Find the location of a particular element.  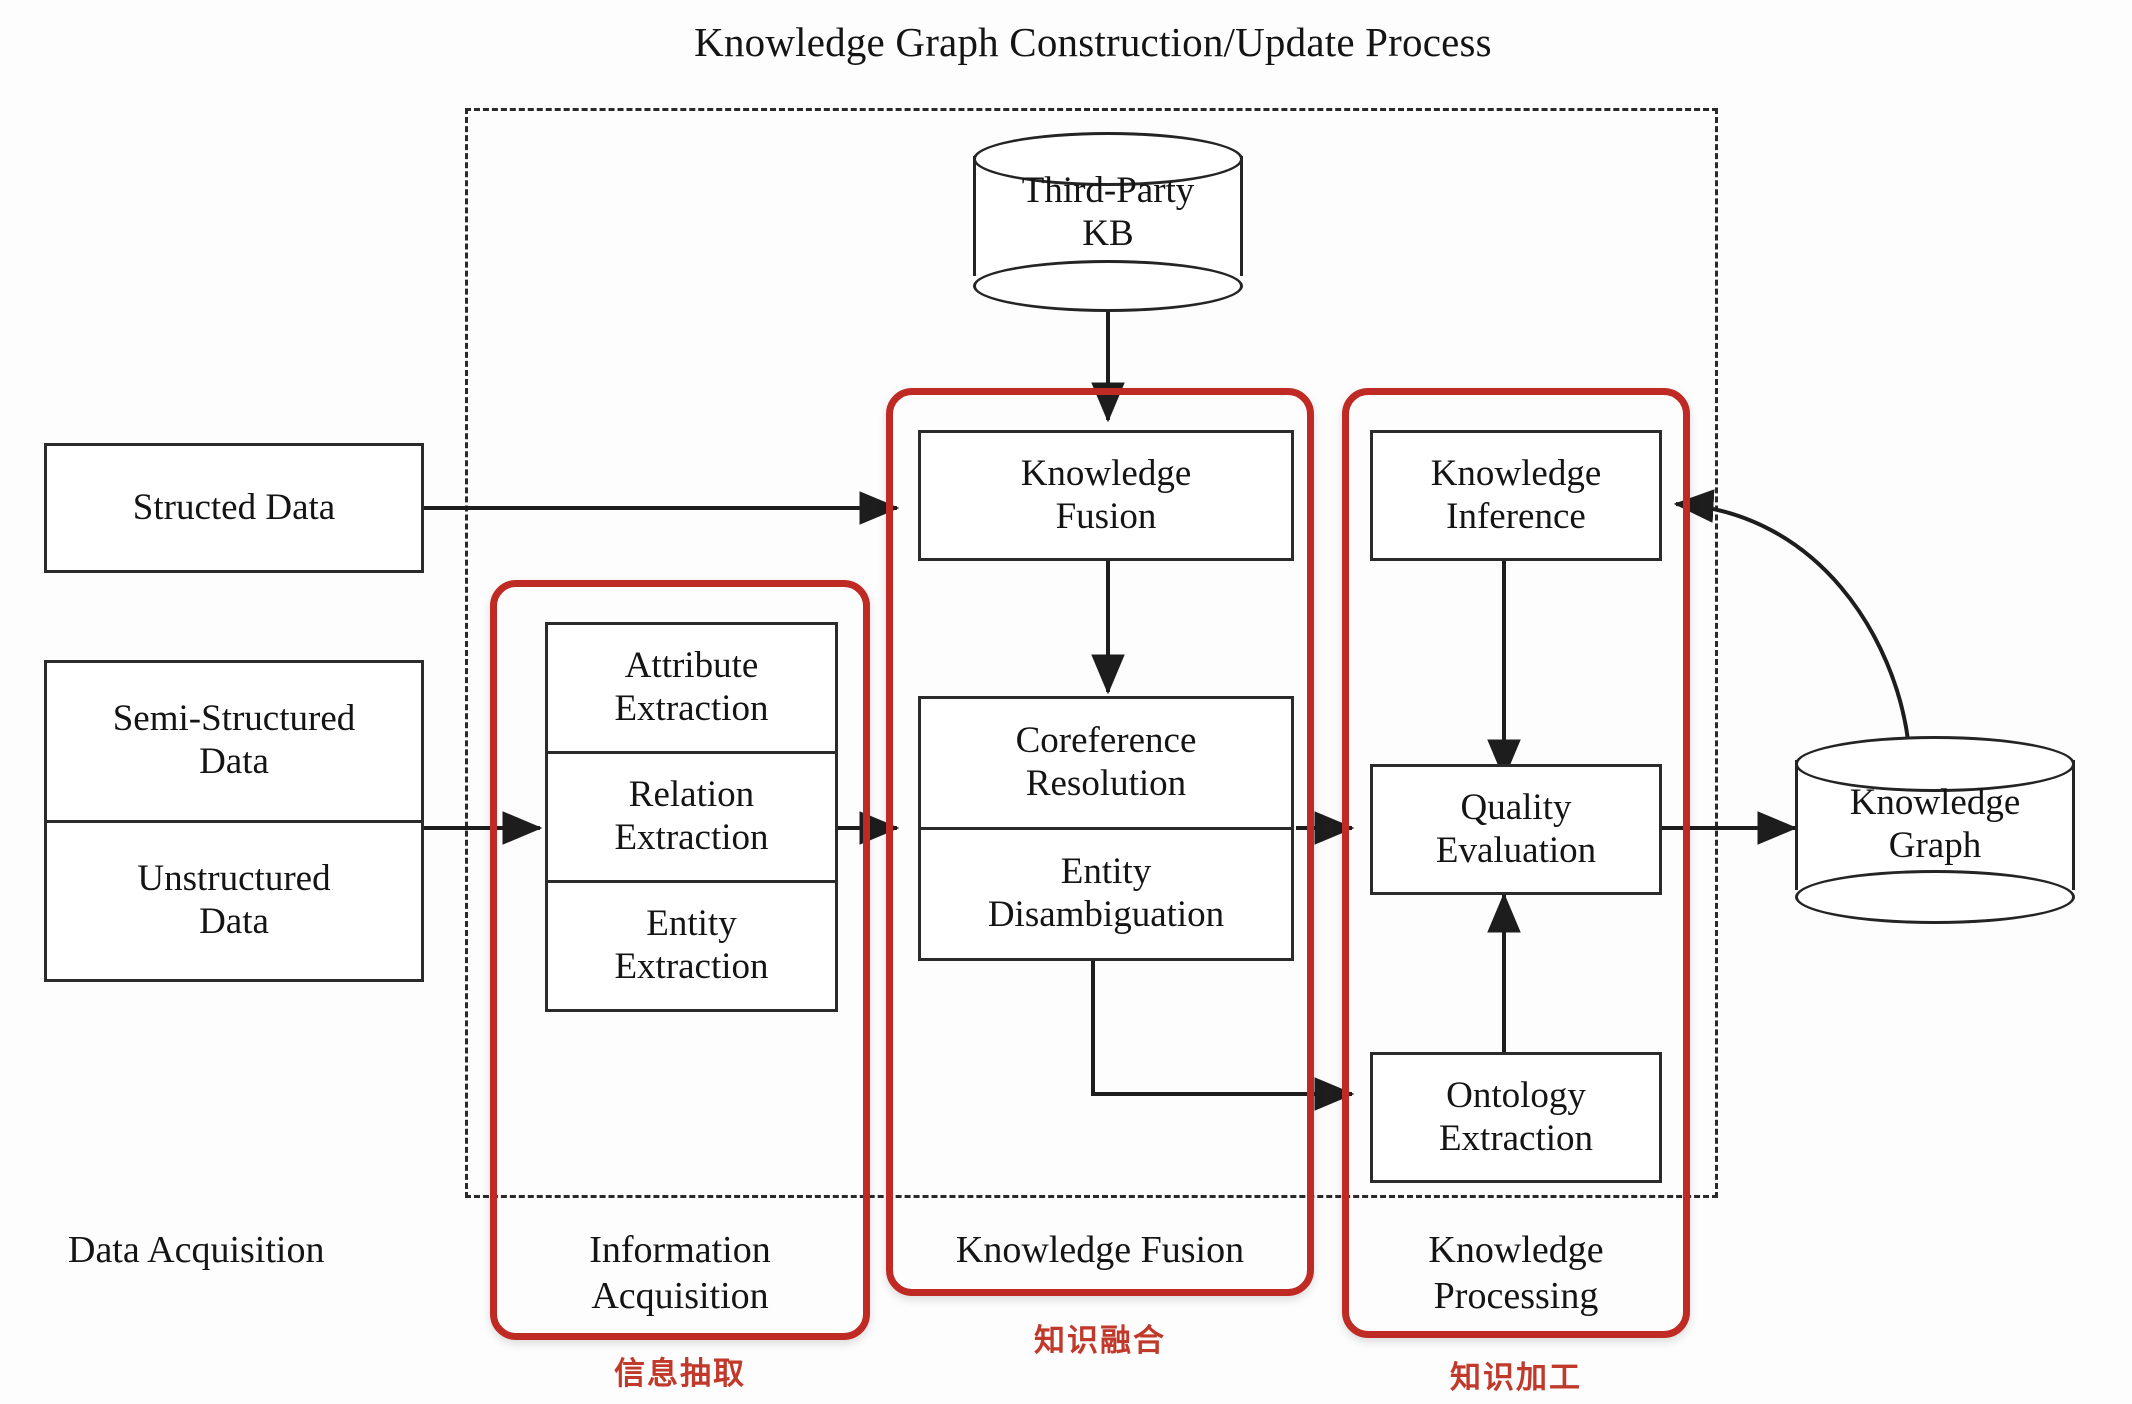

caption-knowledge-fusion: Knowledge Fusion is located at coordinates (1100, 1250).